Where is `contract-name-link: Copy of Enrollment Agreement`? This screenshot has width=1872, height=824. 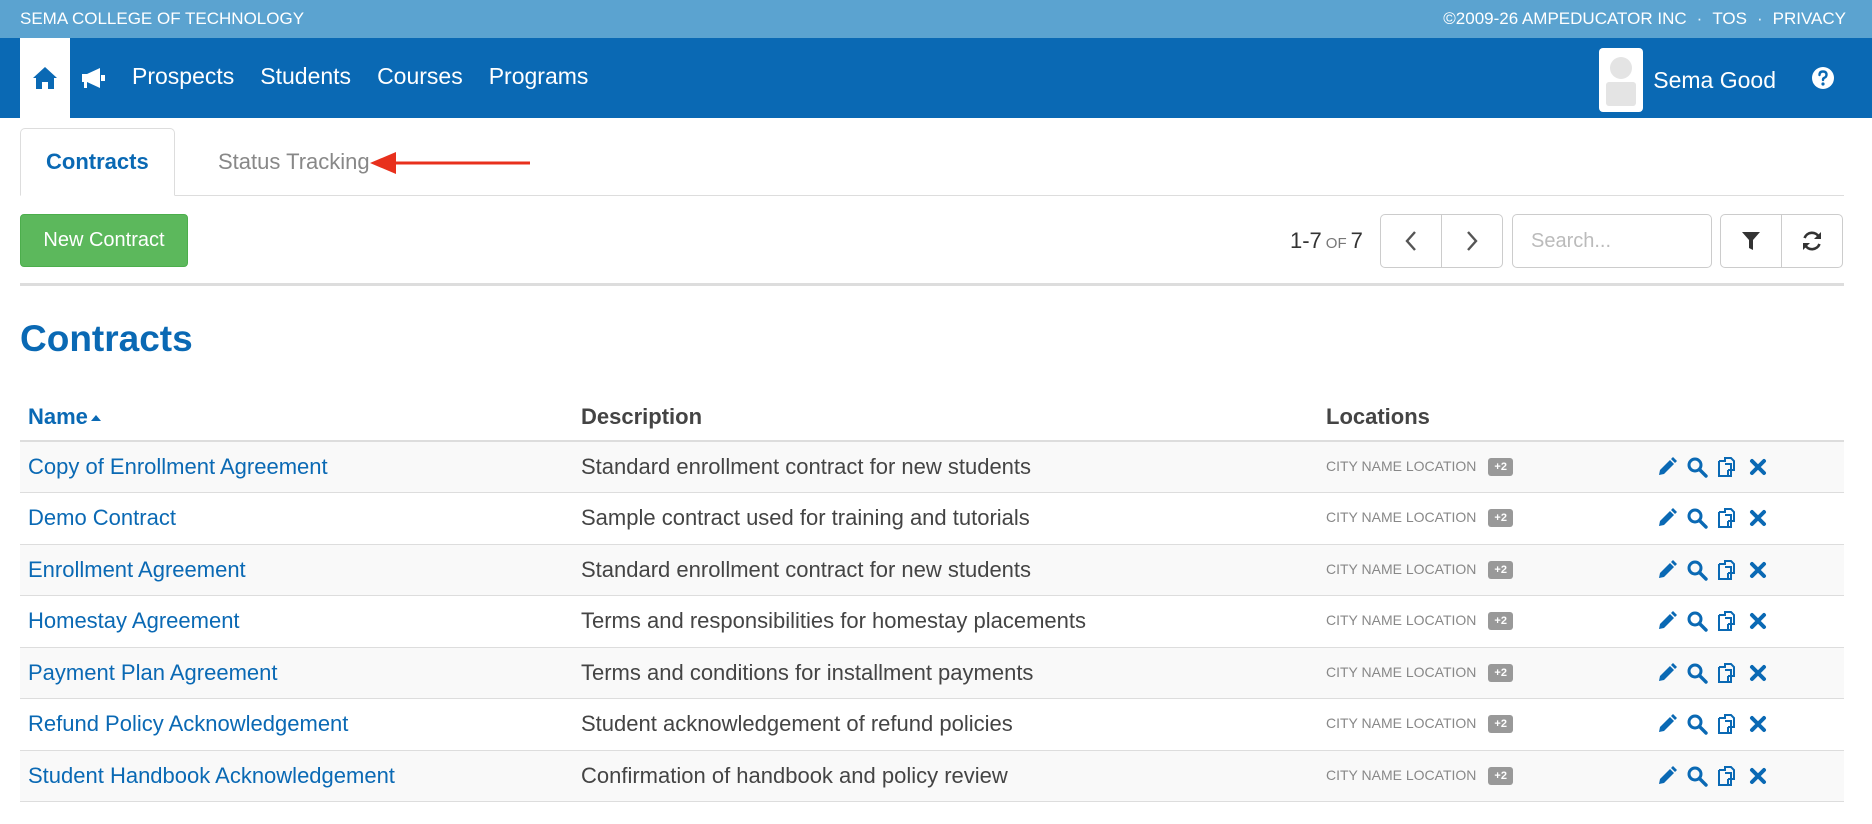 contract-name-link: Copy of Enrollment Agreement is located at coordinates (296, 467).